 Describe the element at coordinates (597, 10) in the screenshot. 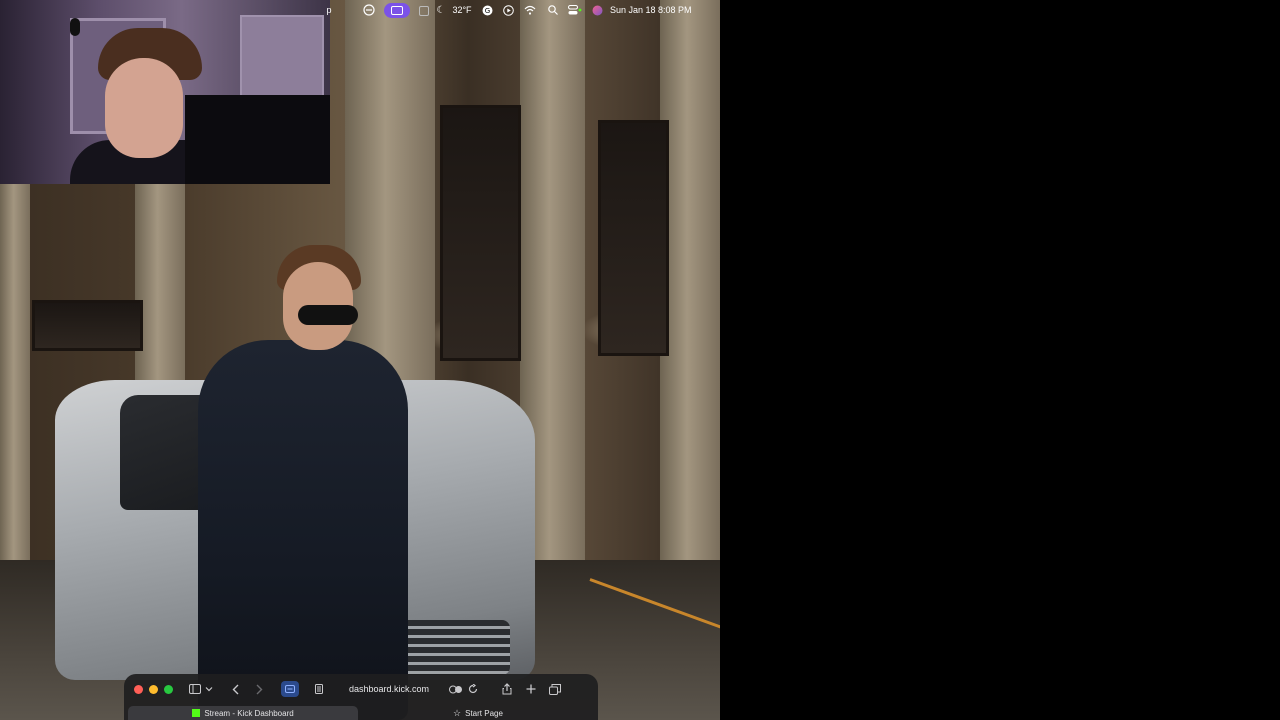

I see `siri-icon` at that location.